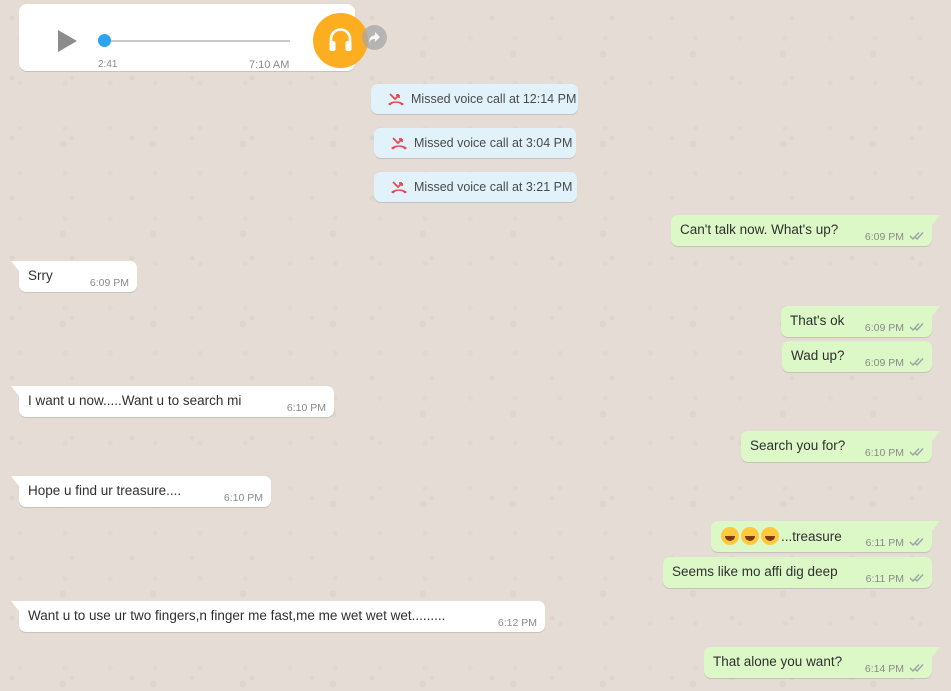 Image resolution: width=951 pixels, height=691 pixels. What do you see at coordinates (778, 661) in the screenshot?
I see `message-text: That alone you want?` at bounding box center [778, 661].